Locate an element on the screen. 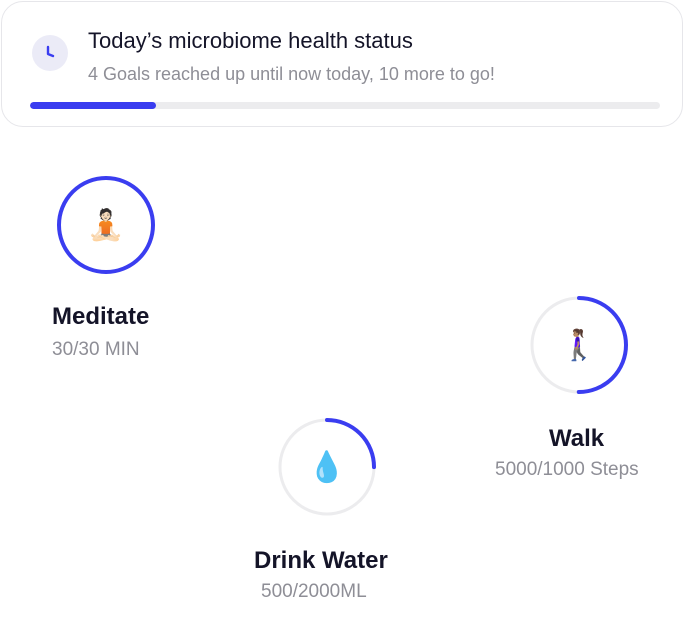  meditate-progress-ring: 🧘🏻 is located at coordinates (106, 225).